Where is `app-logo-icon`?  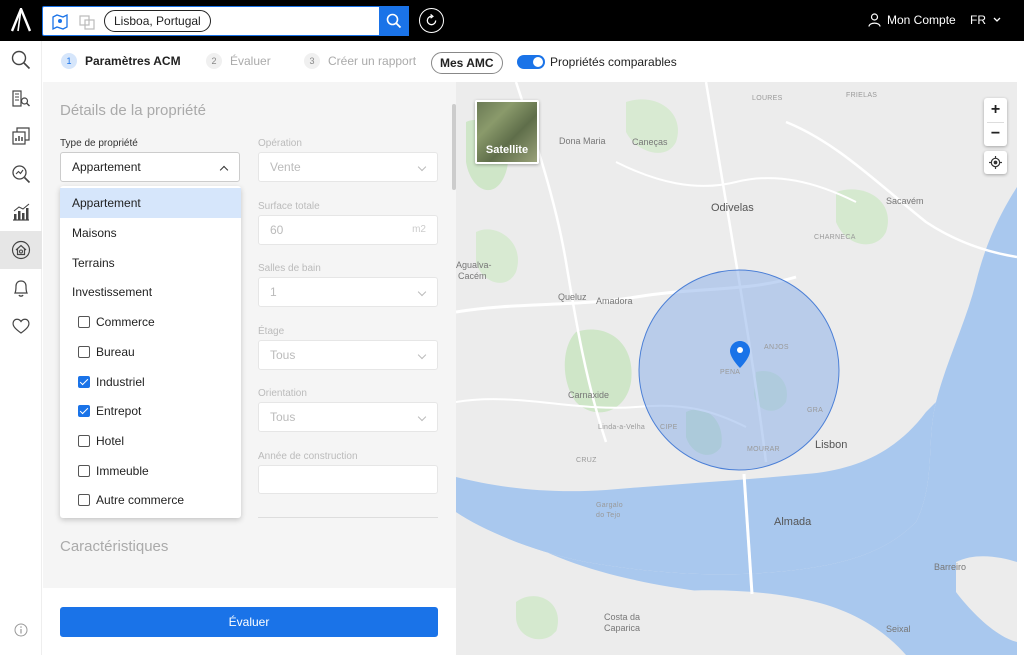
app-logo-icon is located at coordinates (21, 20).